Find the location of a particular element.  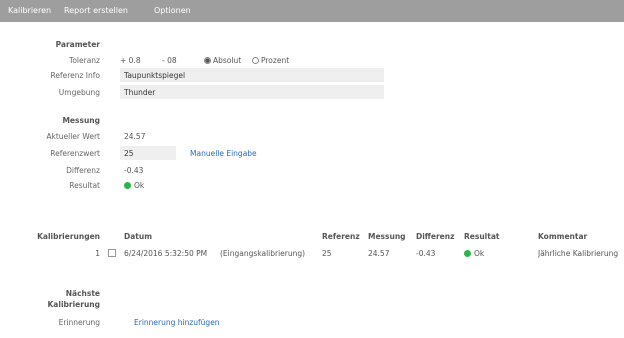

menu-options: Optionen is located at coordinates (172, 10).